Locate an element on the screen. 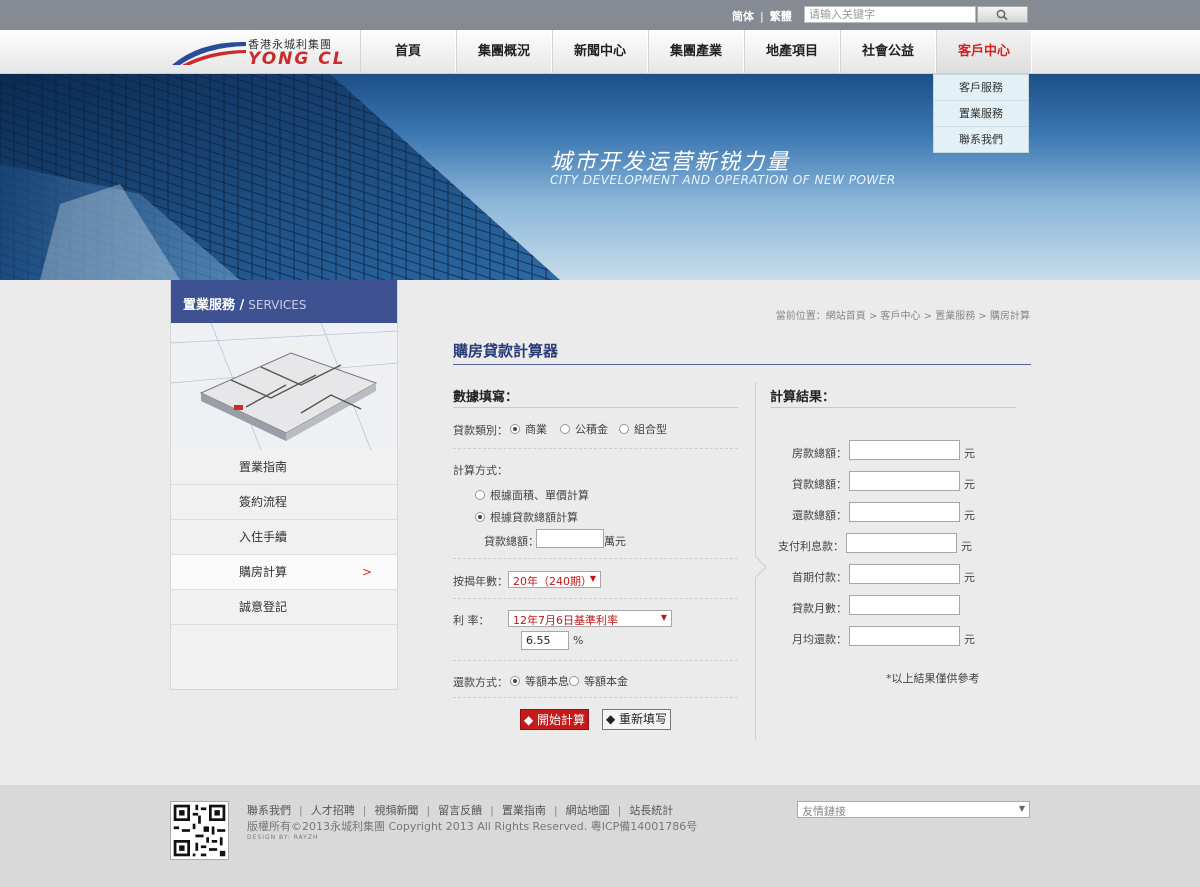  sidebar-item-property-guide: 置業指南 is located at coordinates (284, 467).